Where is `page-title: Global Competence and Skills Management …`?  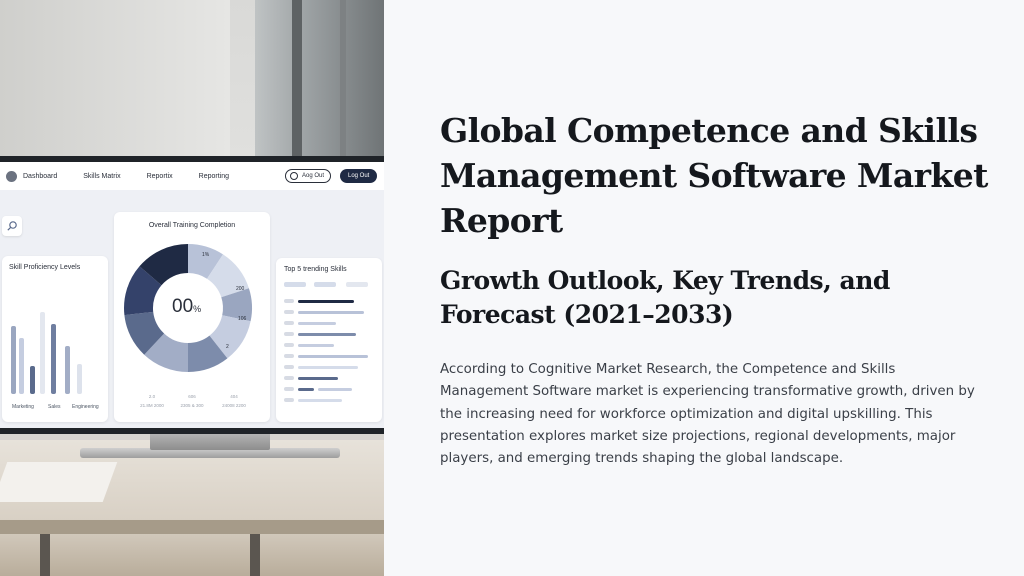 page-title: Global Competence and Skills Management … is located at coordinates (714, 175).